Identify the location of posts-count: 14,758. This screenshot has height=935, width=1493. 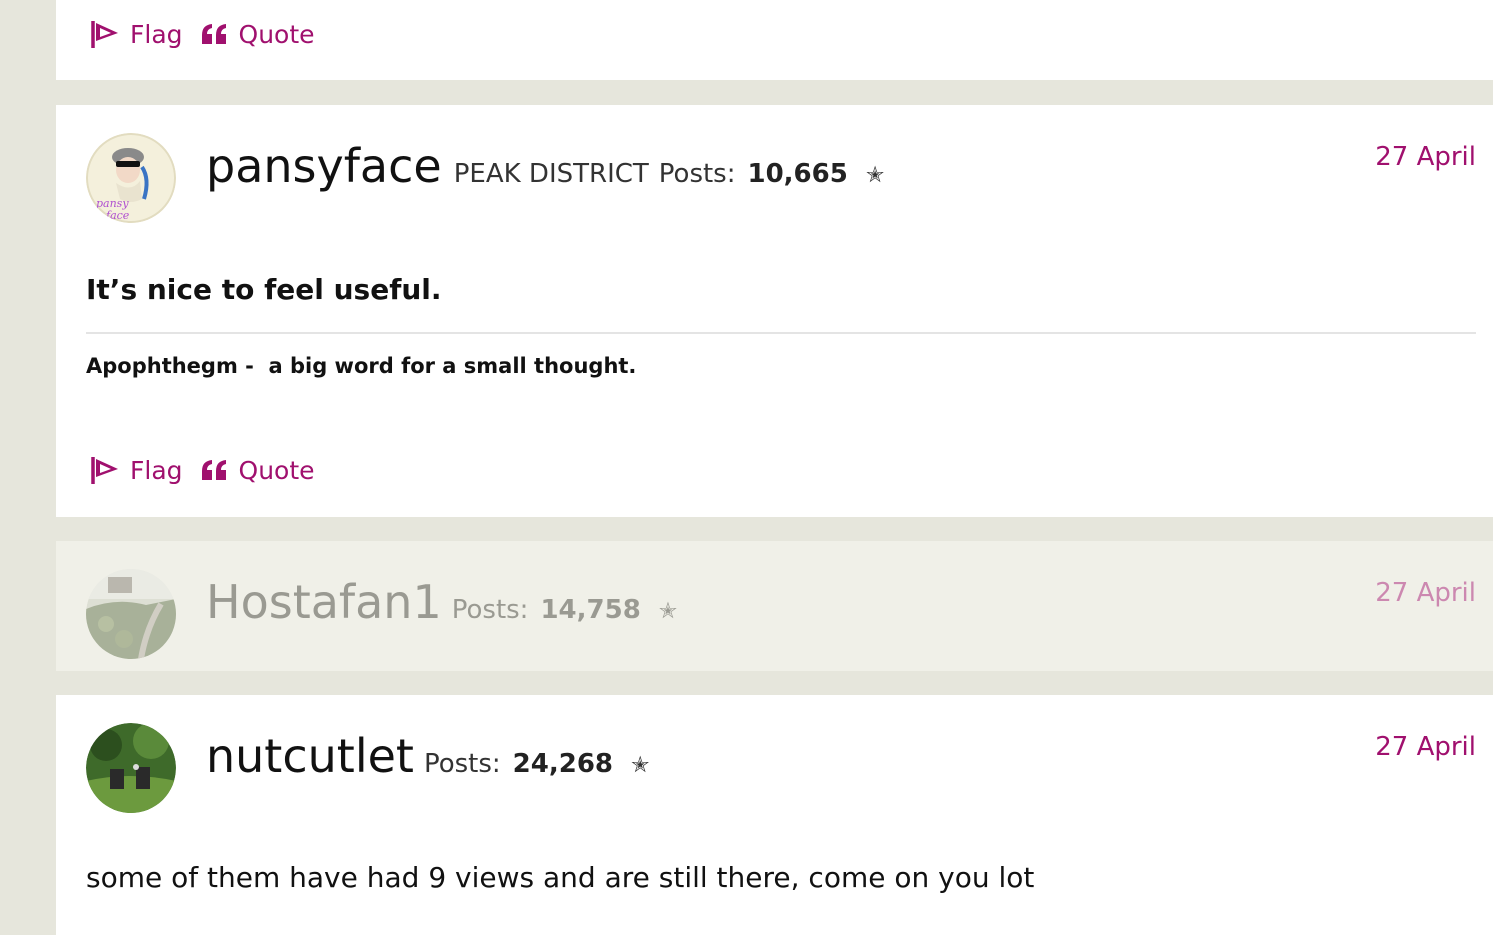
(590, 610).